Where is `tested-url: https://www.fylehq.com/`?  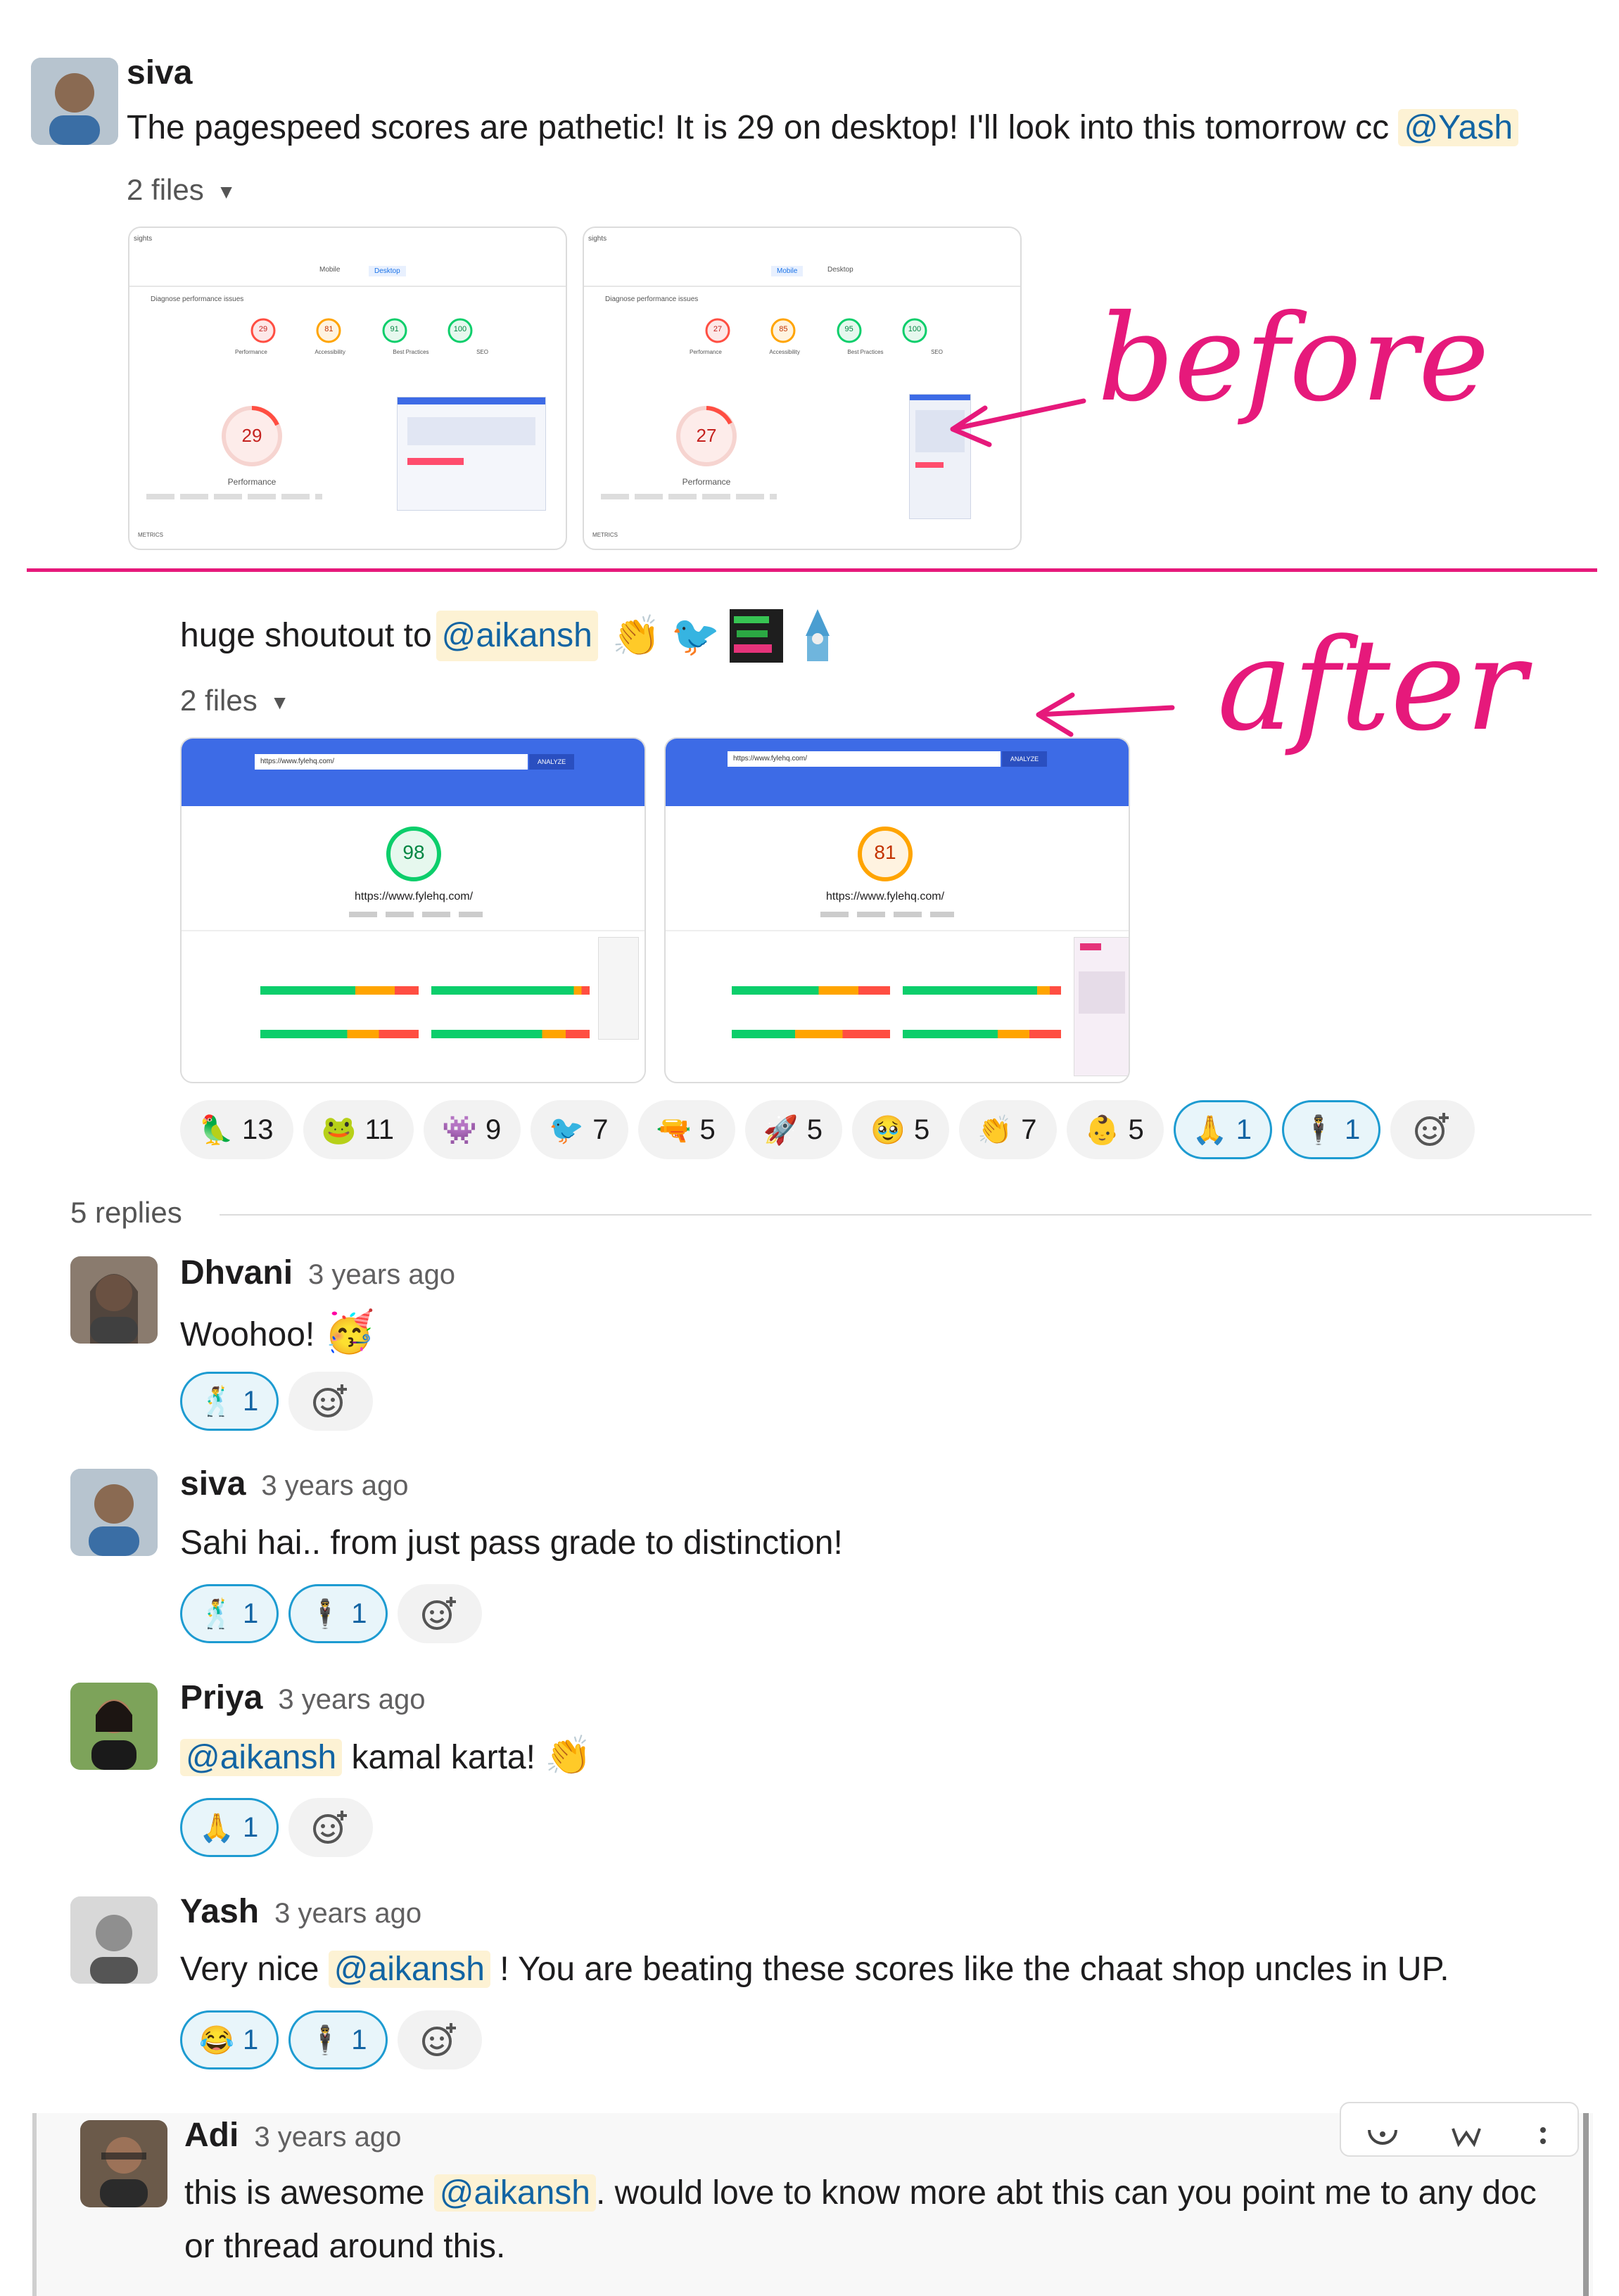 tested-url: https://www.fylehq.com/ is located at coordinates (414, 897).